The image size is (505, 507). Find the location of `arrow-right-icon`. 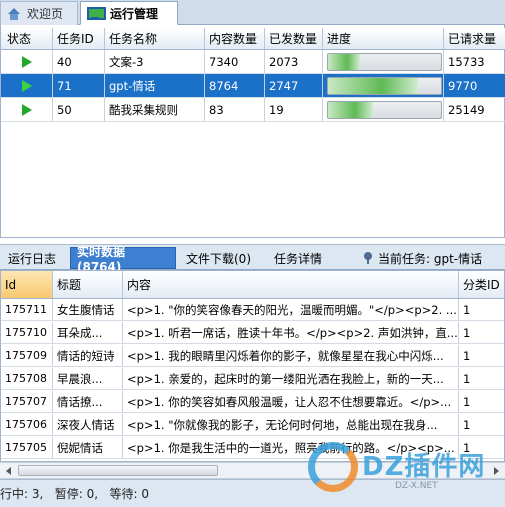

arrow-right-icon is located at coordinates (496, 470).